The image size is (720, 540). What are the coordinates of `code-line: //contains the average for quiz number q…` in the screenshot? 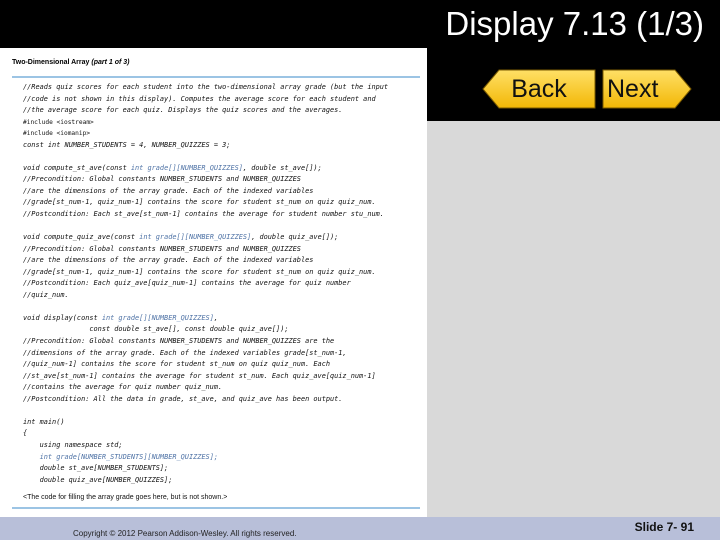 It's located at (123, 387).